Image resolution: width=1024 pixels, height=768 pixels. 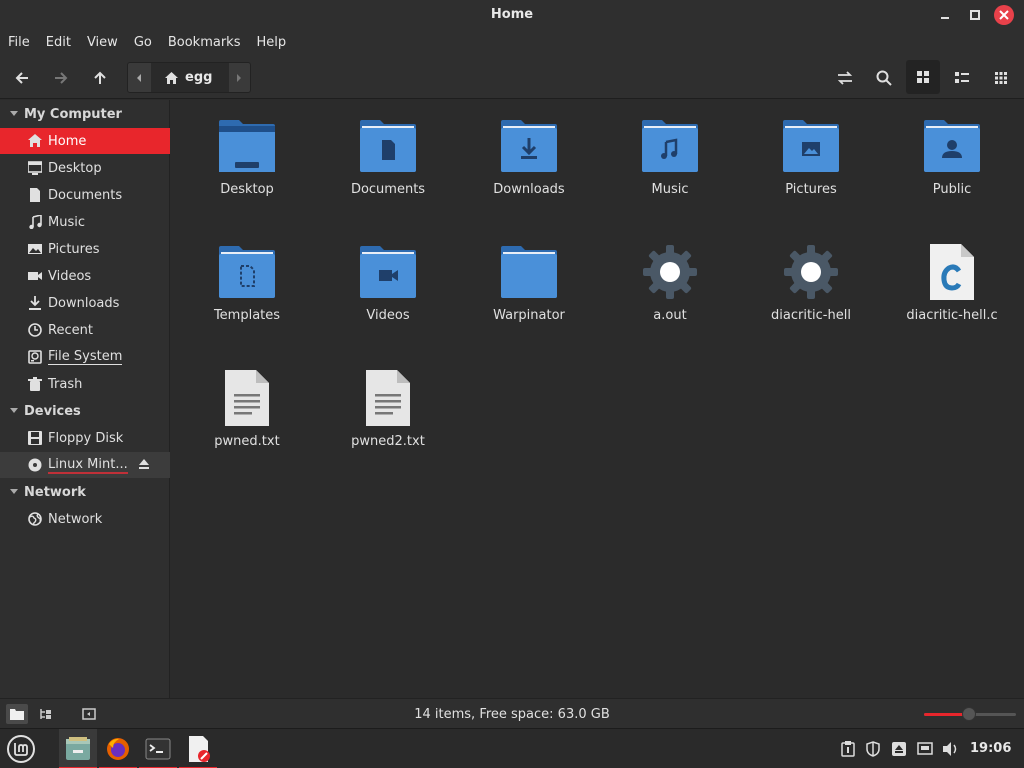 I want to click on menu-edit: Edit, so click(x=58, y=43).